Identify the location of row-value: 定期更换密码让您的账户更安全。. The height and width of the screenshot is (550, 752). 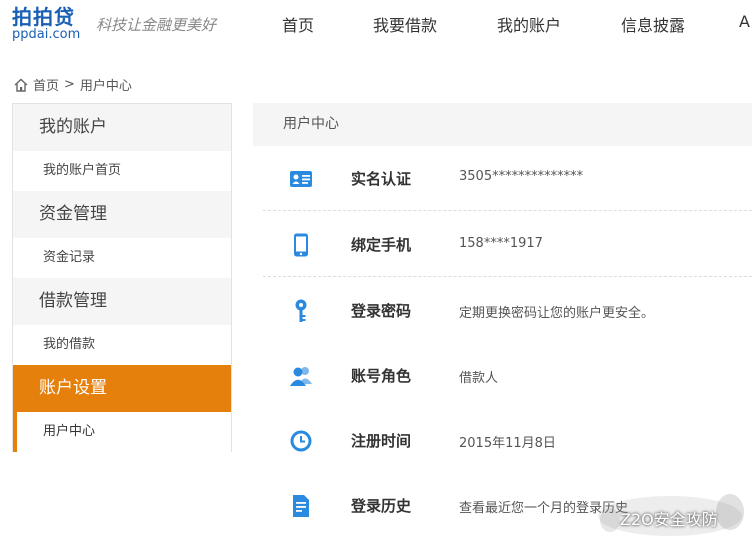
(557, 313).